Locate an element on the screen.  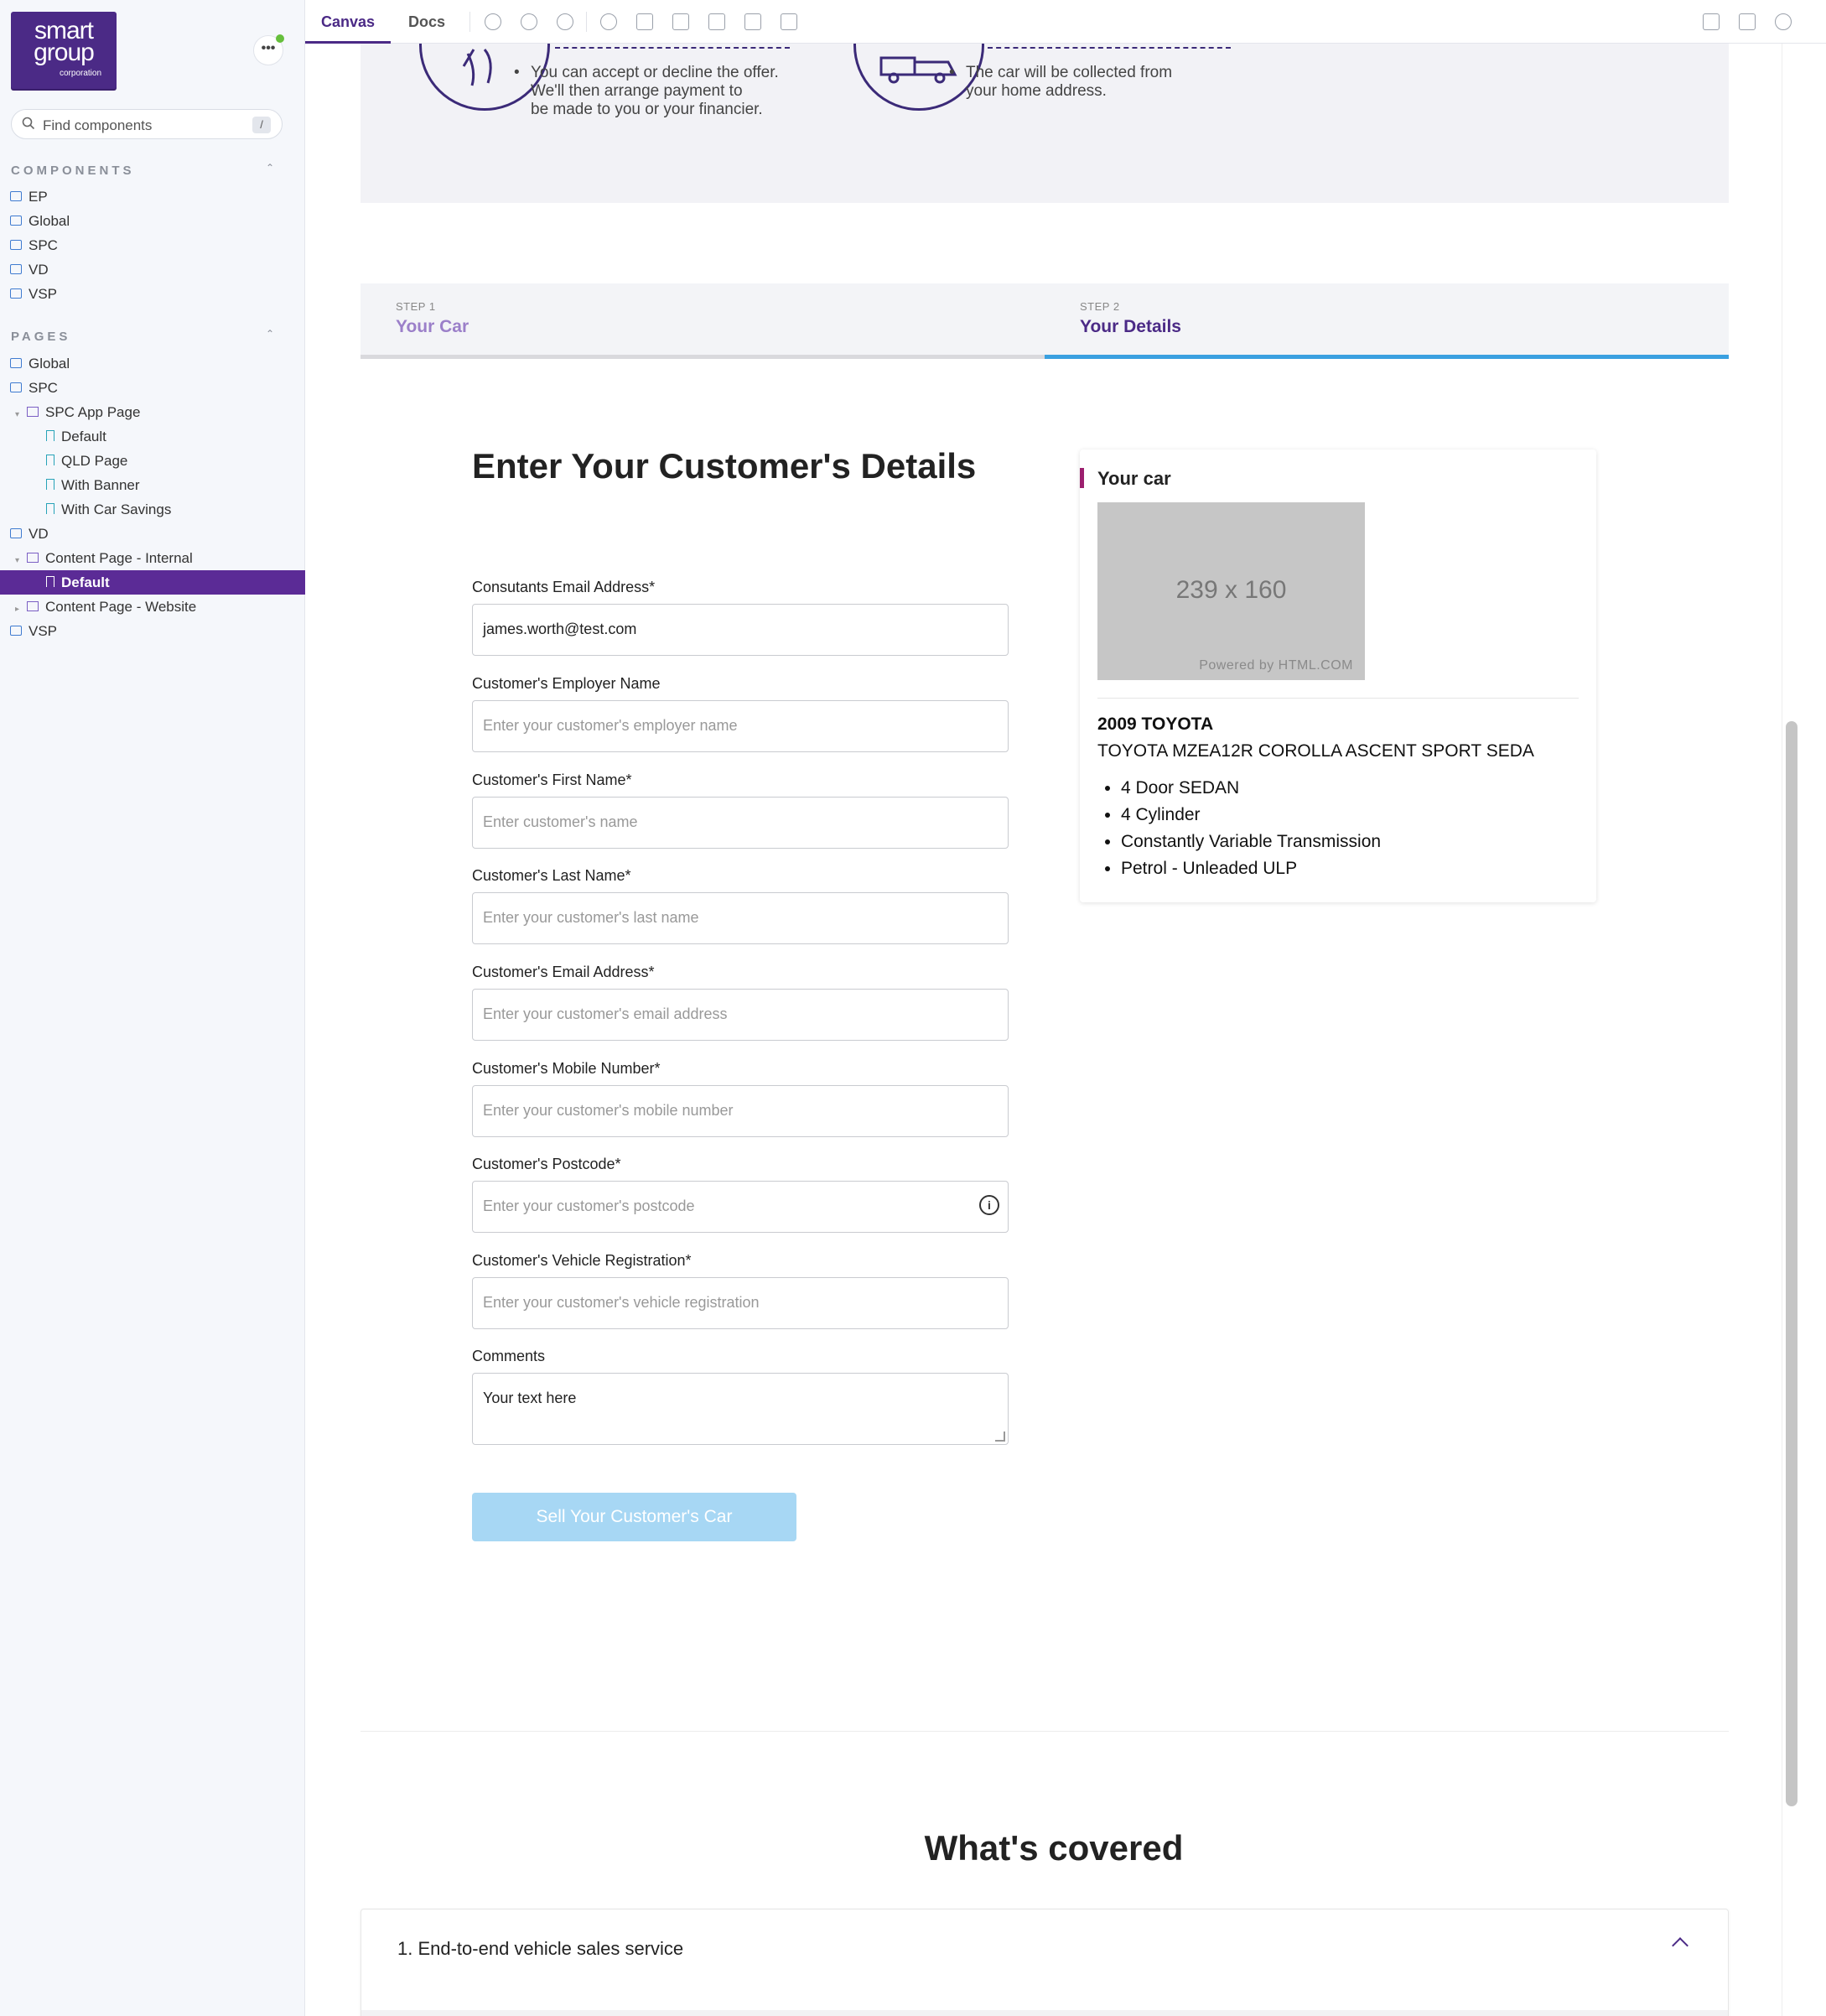
sidebar-item-content-page-website: ▸ Content Page - Website is located at coordinates (105, 607).